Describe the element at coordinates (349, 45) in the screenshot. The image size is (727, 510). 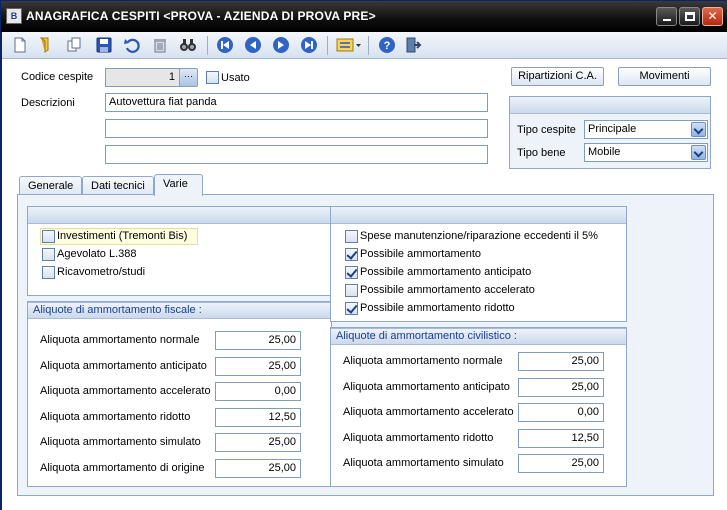
I see `list-options-button` at that location.